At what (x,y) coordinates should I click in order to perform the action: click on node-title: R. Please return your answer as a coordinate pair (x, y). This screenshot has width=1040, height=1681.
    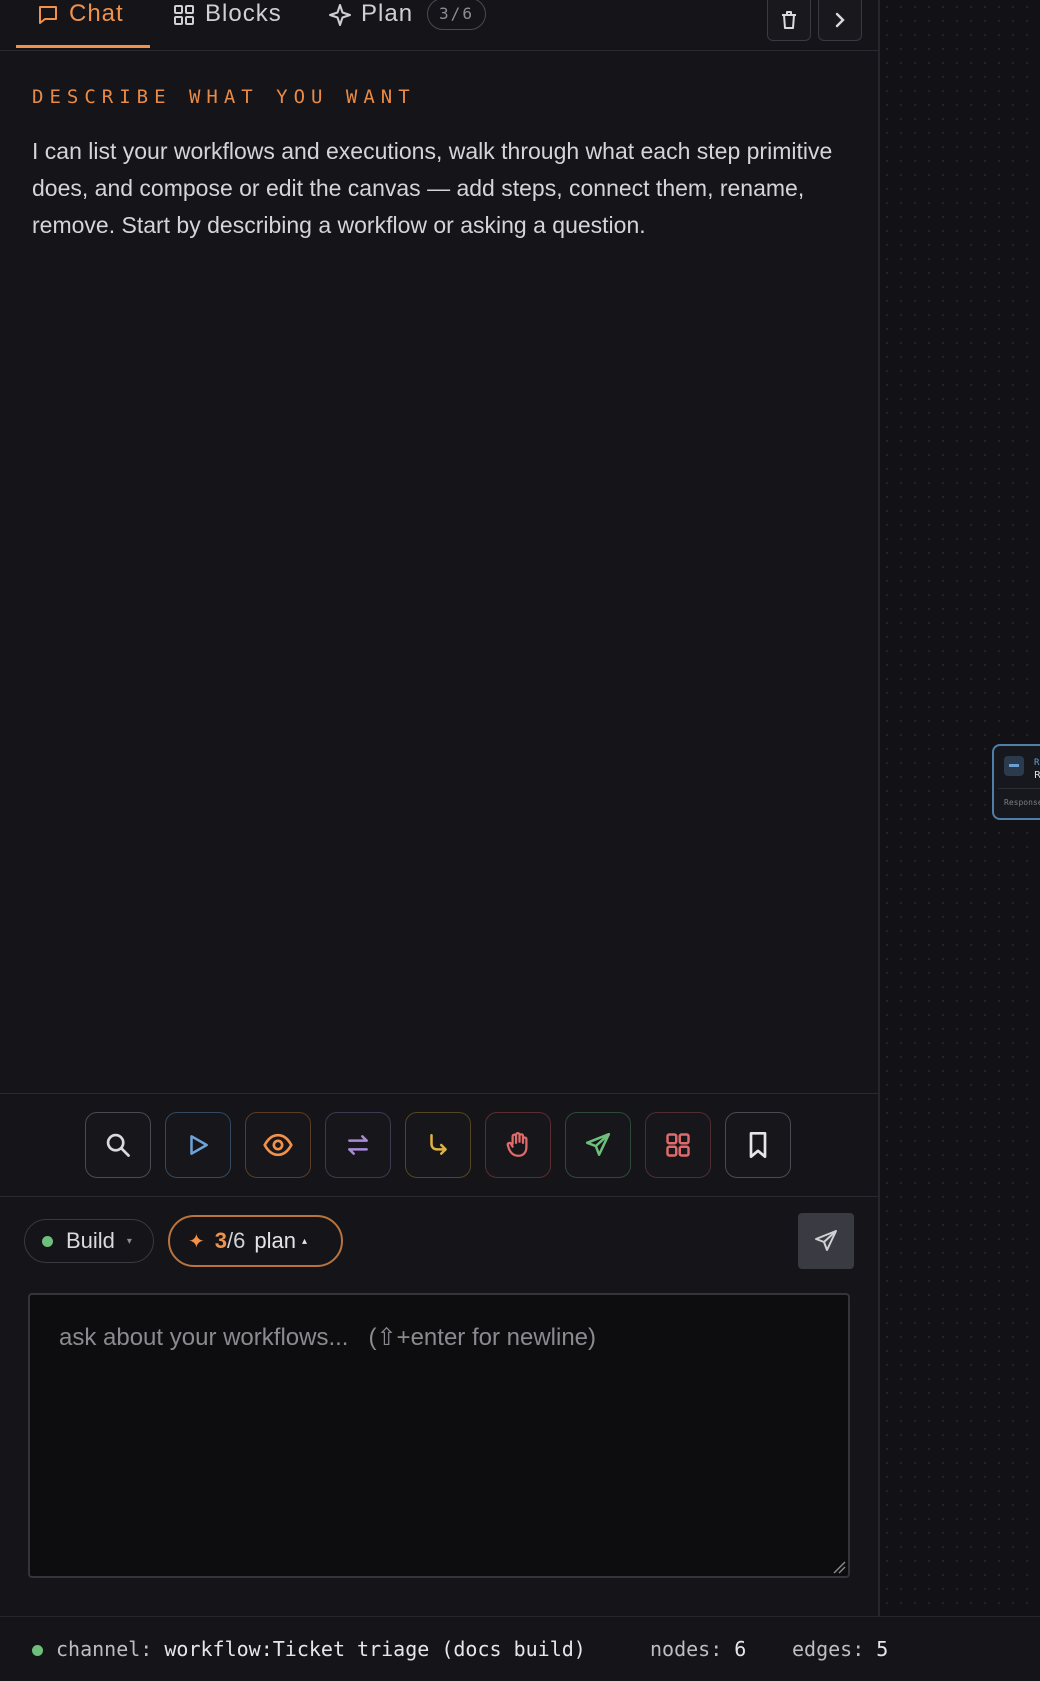
    Looking at the image, I should click on (1037, 775).